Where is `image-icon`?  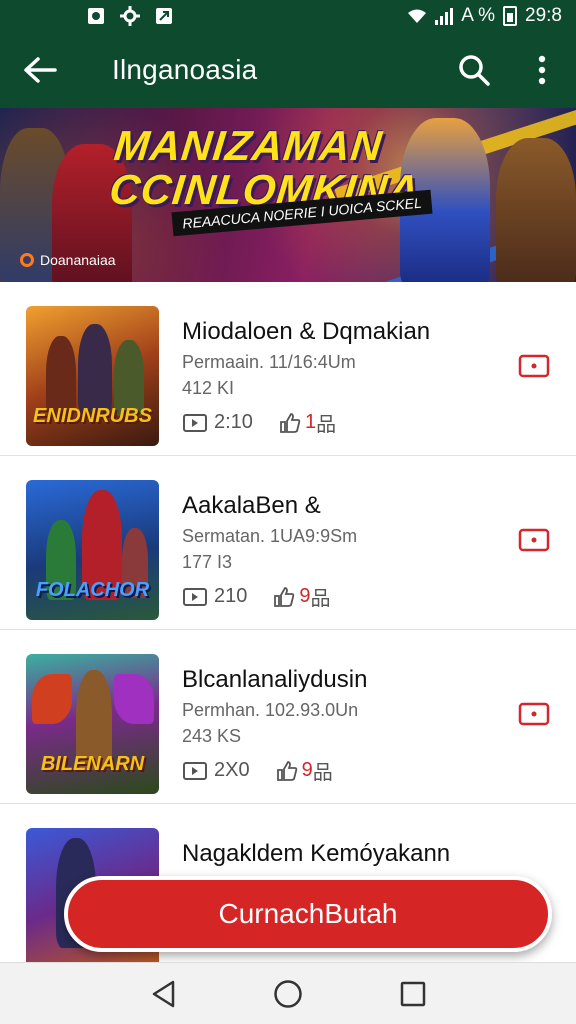
image-icon is located at coordinates (164, 16).